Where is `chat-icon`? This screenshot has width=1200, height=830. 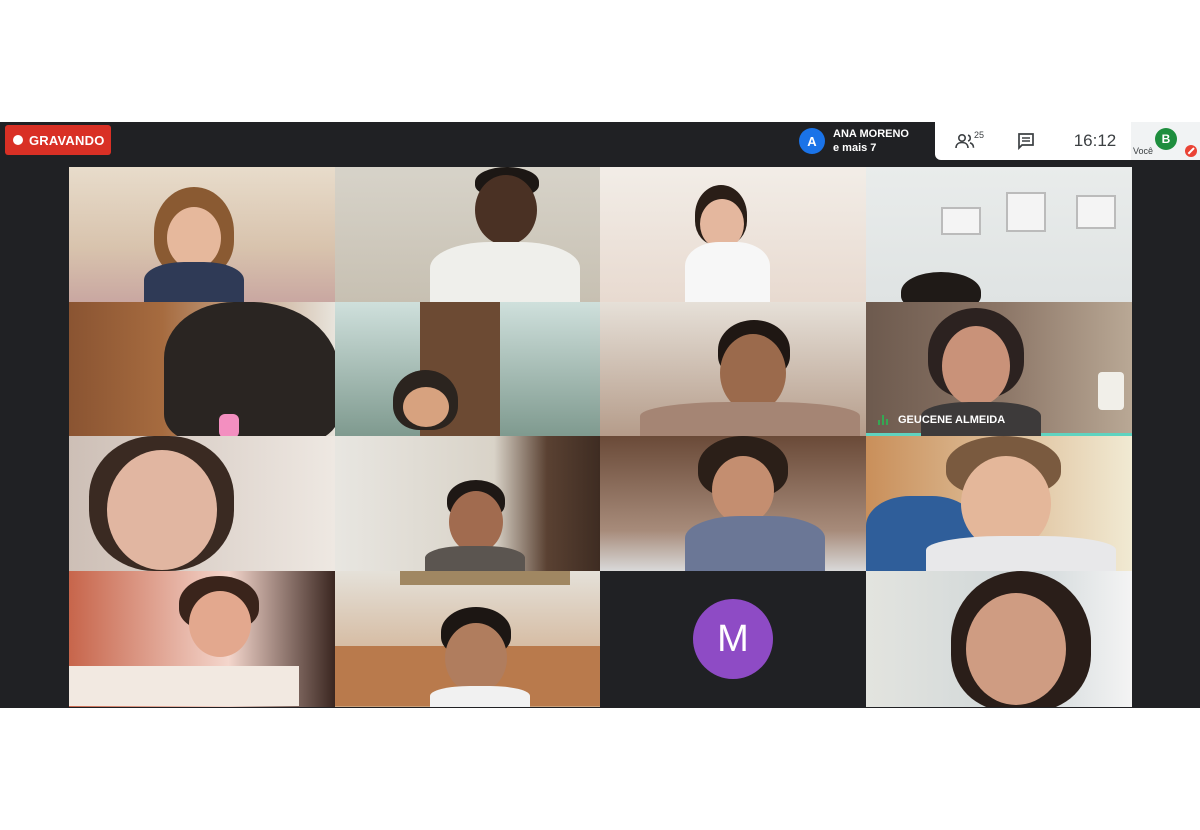 chat-icon is located at coordinates (1026, 141).